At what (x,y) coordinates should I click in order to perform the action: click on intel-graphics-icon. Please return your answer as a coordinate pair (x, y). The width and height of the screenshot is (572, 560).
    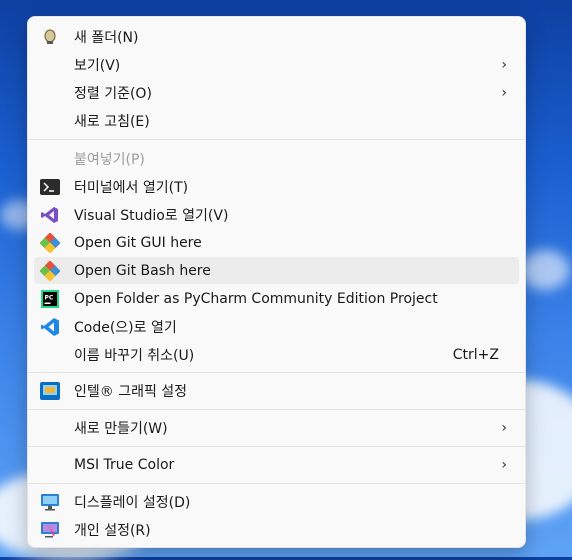
    Looking at the image, I should click on (50, 391).